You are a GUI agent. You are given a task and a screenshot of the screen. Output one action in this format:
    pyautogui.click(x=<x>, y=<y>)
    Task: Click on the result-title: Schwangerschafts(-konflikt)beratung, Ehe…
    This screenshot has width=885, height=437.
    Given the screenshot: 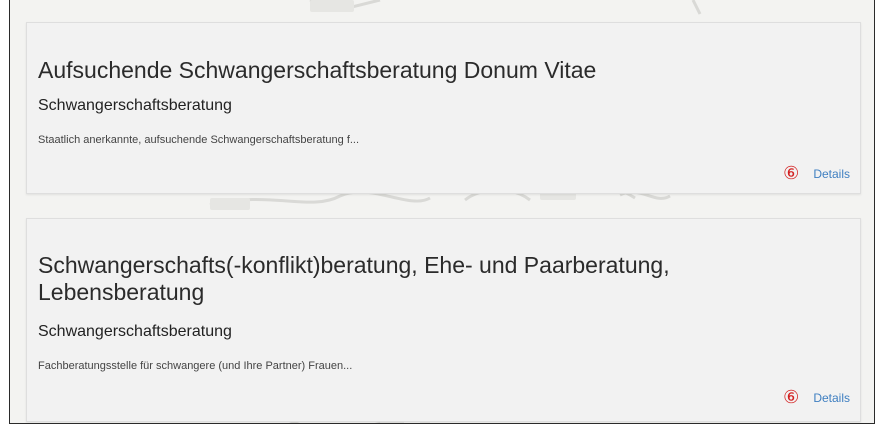 What is the action you would take?
    pyautogui.click(x=437, y=279)
    